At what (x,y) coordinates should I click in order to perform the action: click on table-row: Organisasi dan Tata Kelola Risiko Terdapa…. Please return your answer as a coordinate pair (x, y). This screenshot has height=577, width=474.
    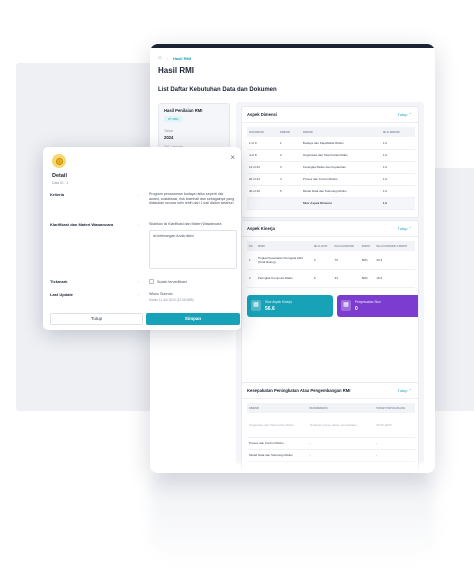
    Looking at the image, I should click on (331, 425).